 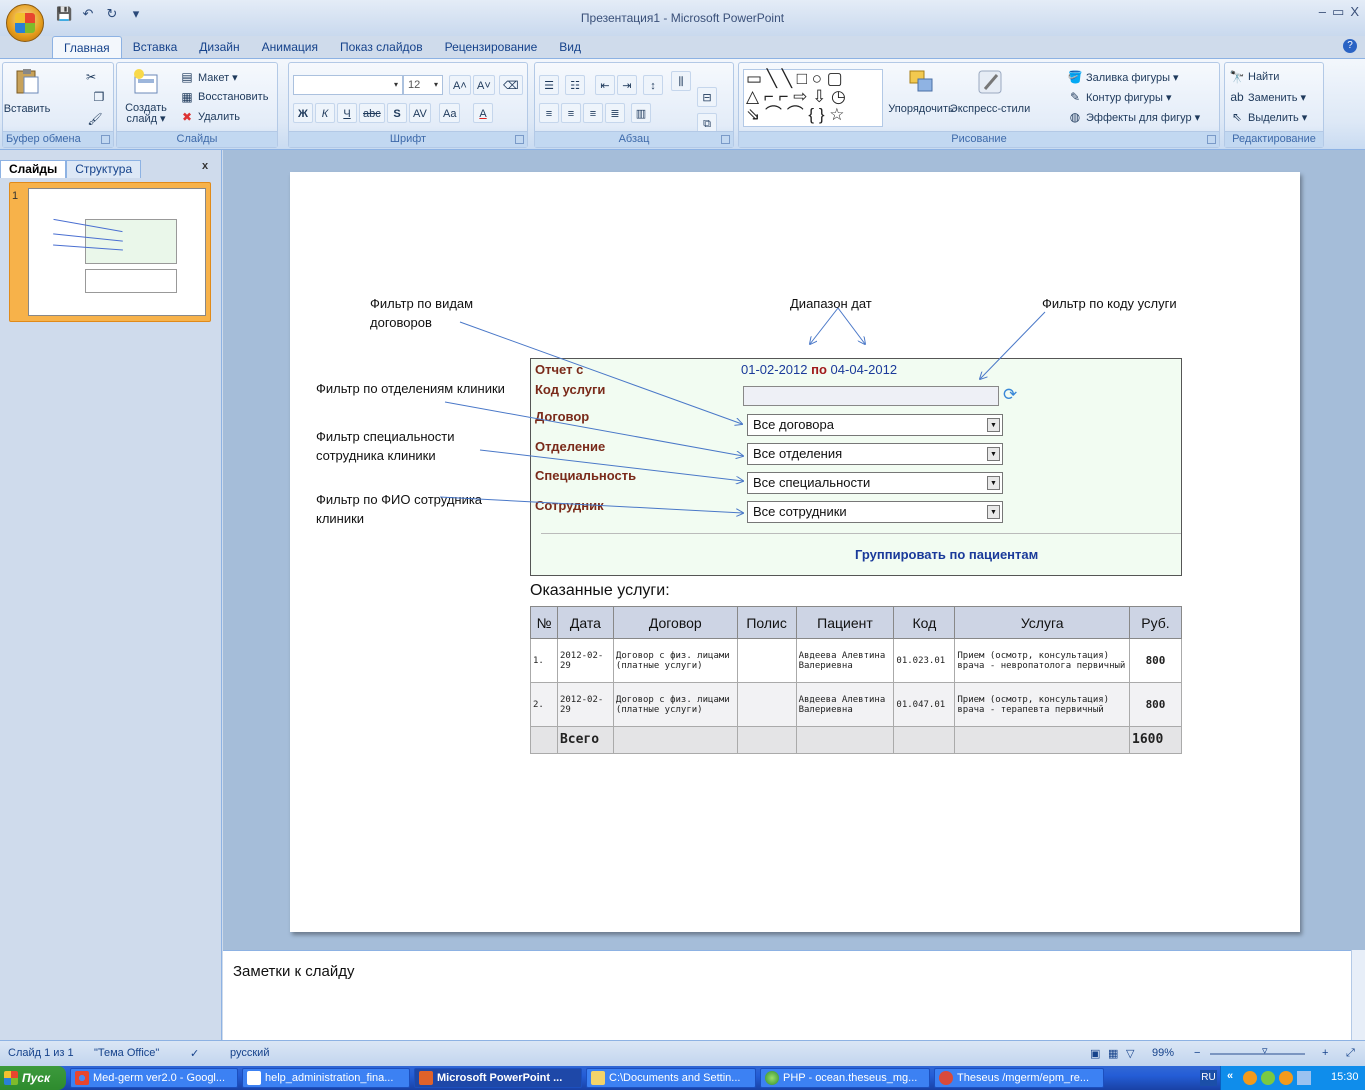 What do you see at coordinates (205, 166) in the screenshot?
I see `pane-close-icon: x` at bounding box center [205, 166].